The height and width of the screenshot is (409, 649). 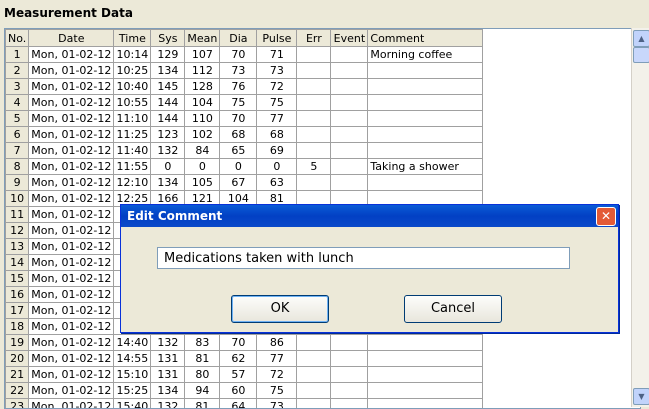 I want to click on cell-sys: 145, so click(x=168, y=87).